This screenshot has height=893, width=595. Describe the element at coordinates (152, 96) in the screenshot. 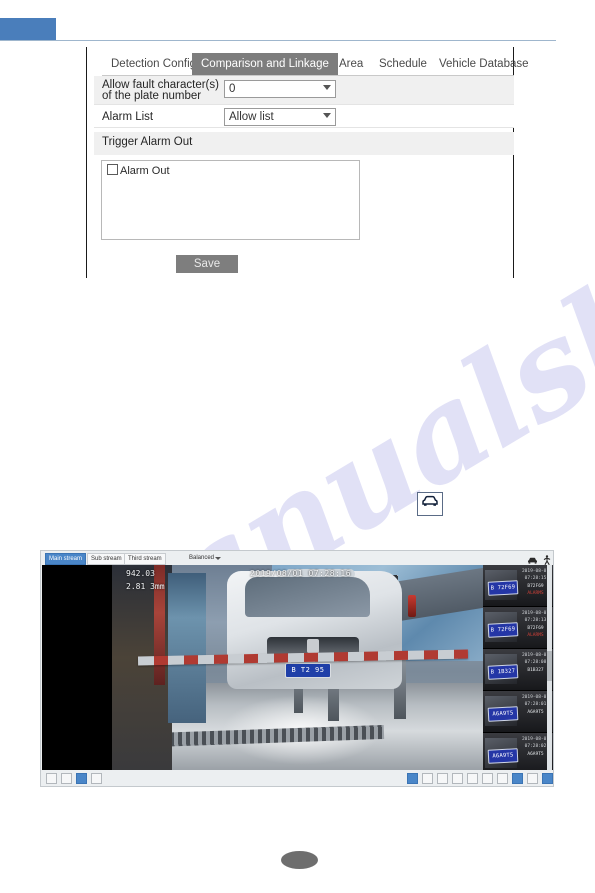

I see `allow-fault-characters-label-line2: of the plate number` at that location.